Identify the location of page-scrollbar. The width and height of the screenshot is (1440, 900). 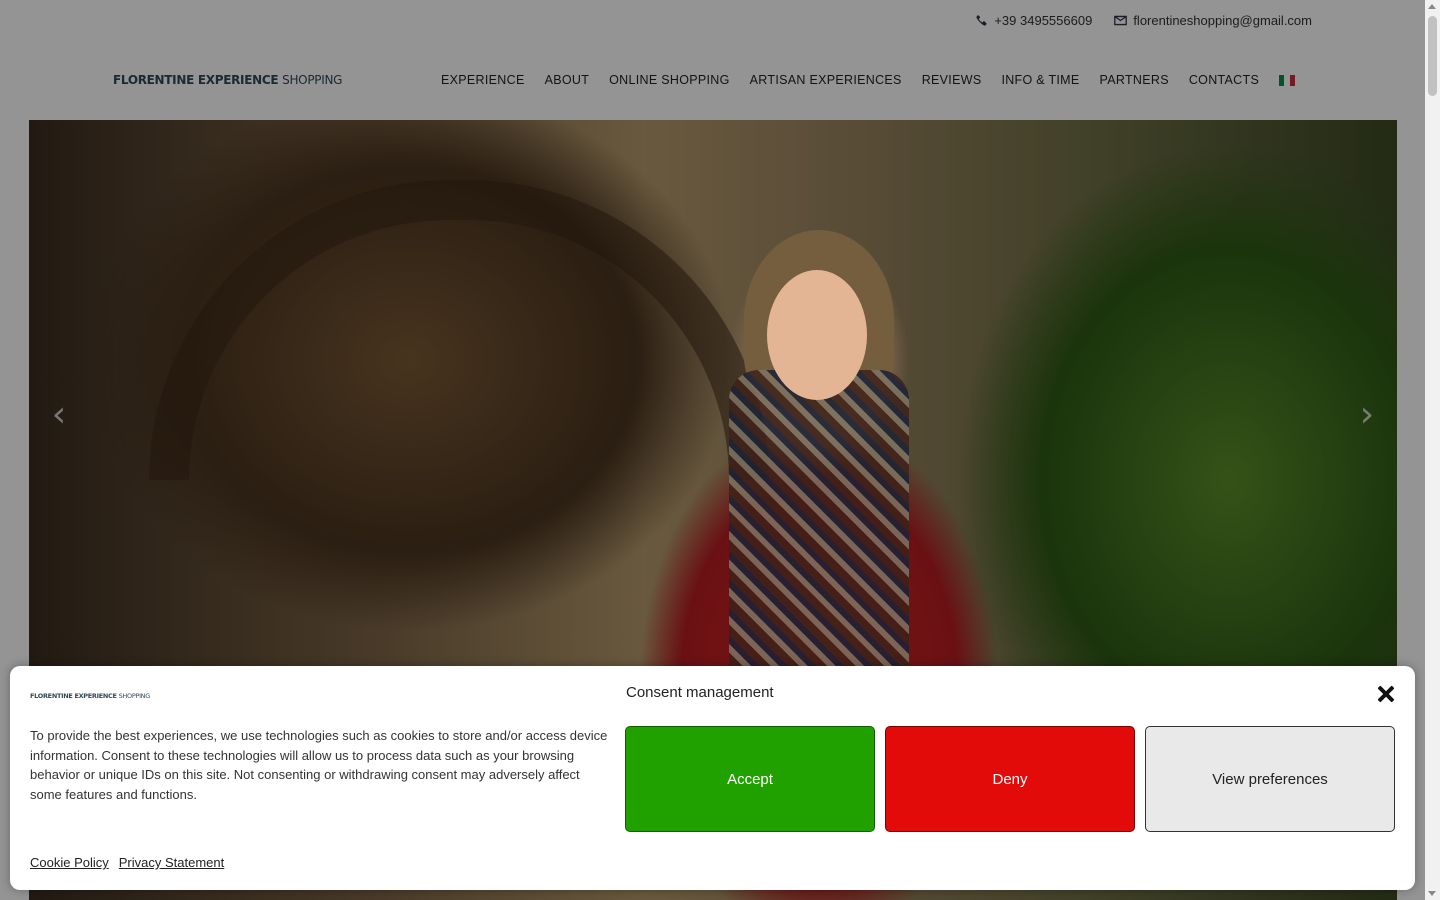
(1432, 450).